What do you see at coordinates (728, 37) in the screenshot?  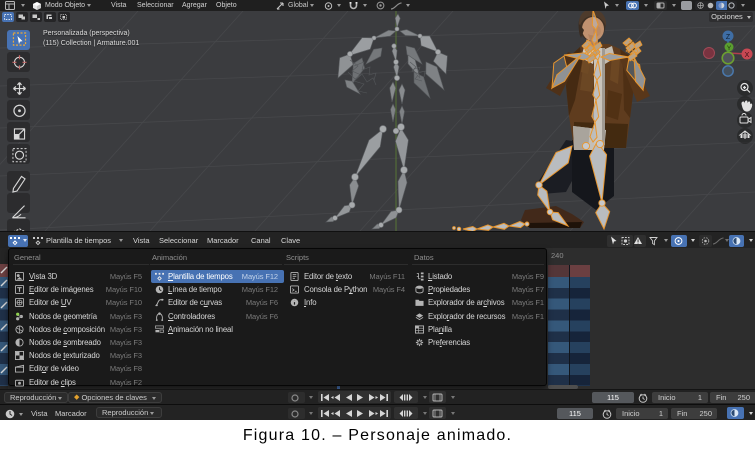 I see `svg-text: Z` at bounding box center [728, 37].